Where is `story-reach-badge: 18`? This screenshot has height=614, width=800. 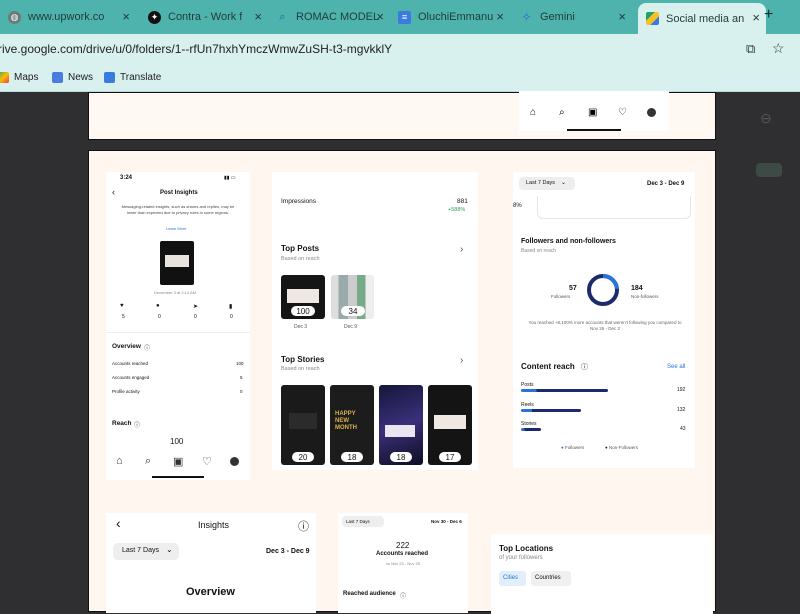 story-reach-badge: 18 is located at coordinates (401, 457).